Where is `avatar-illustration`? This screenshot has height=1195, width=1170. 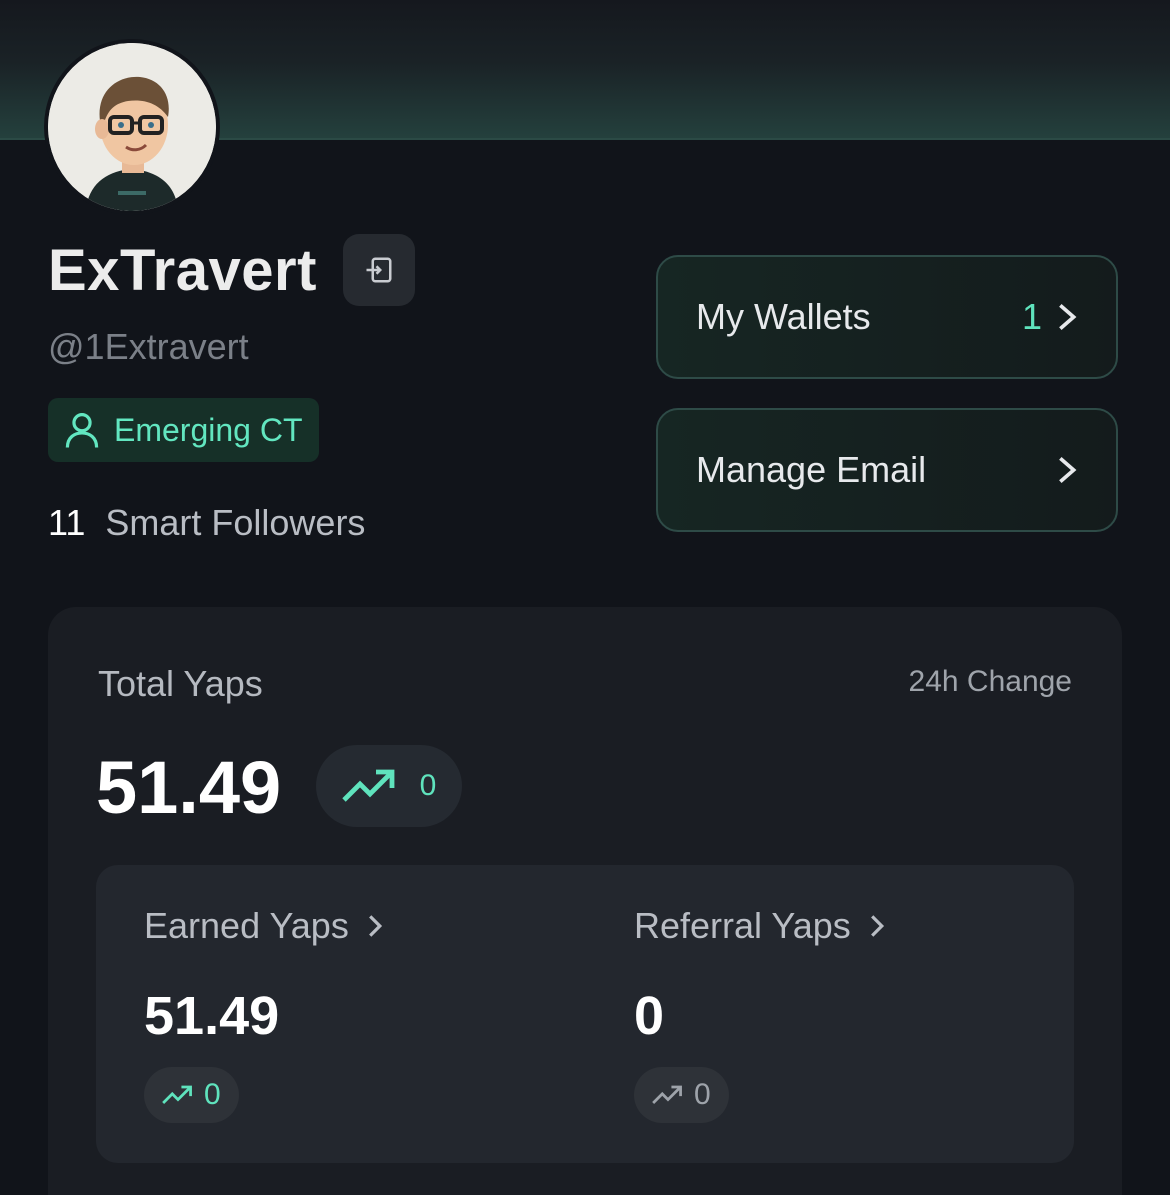
avatar-illustration is located at coordinates (132, 127).